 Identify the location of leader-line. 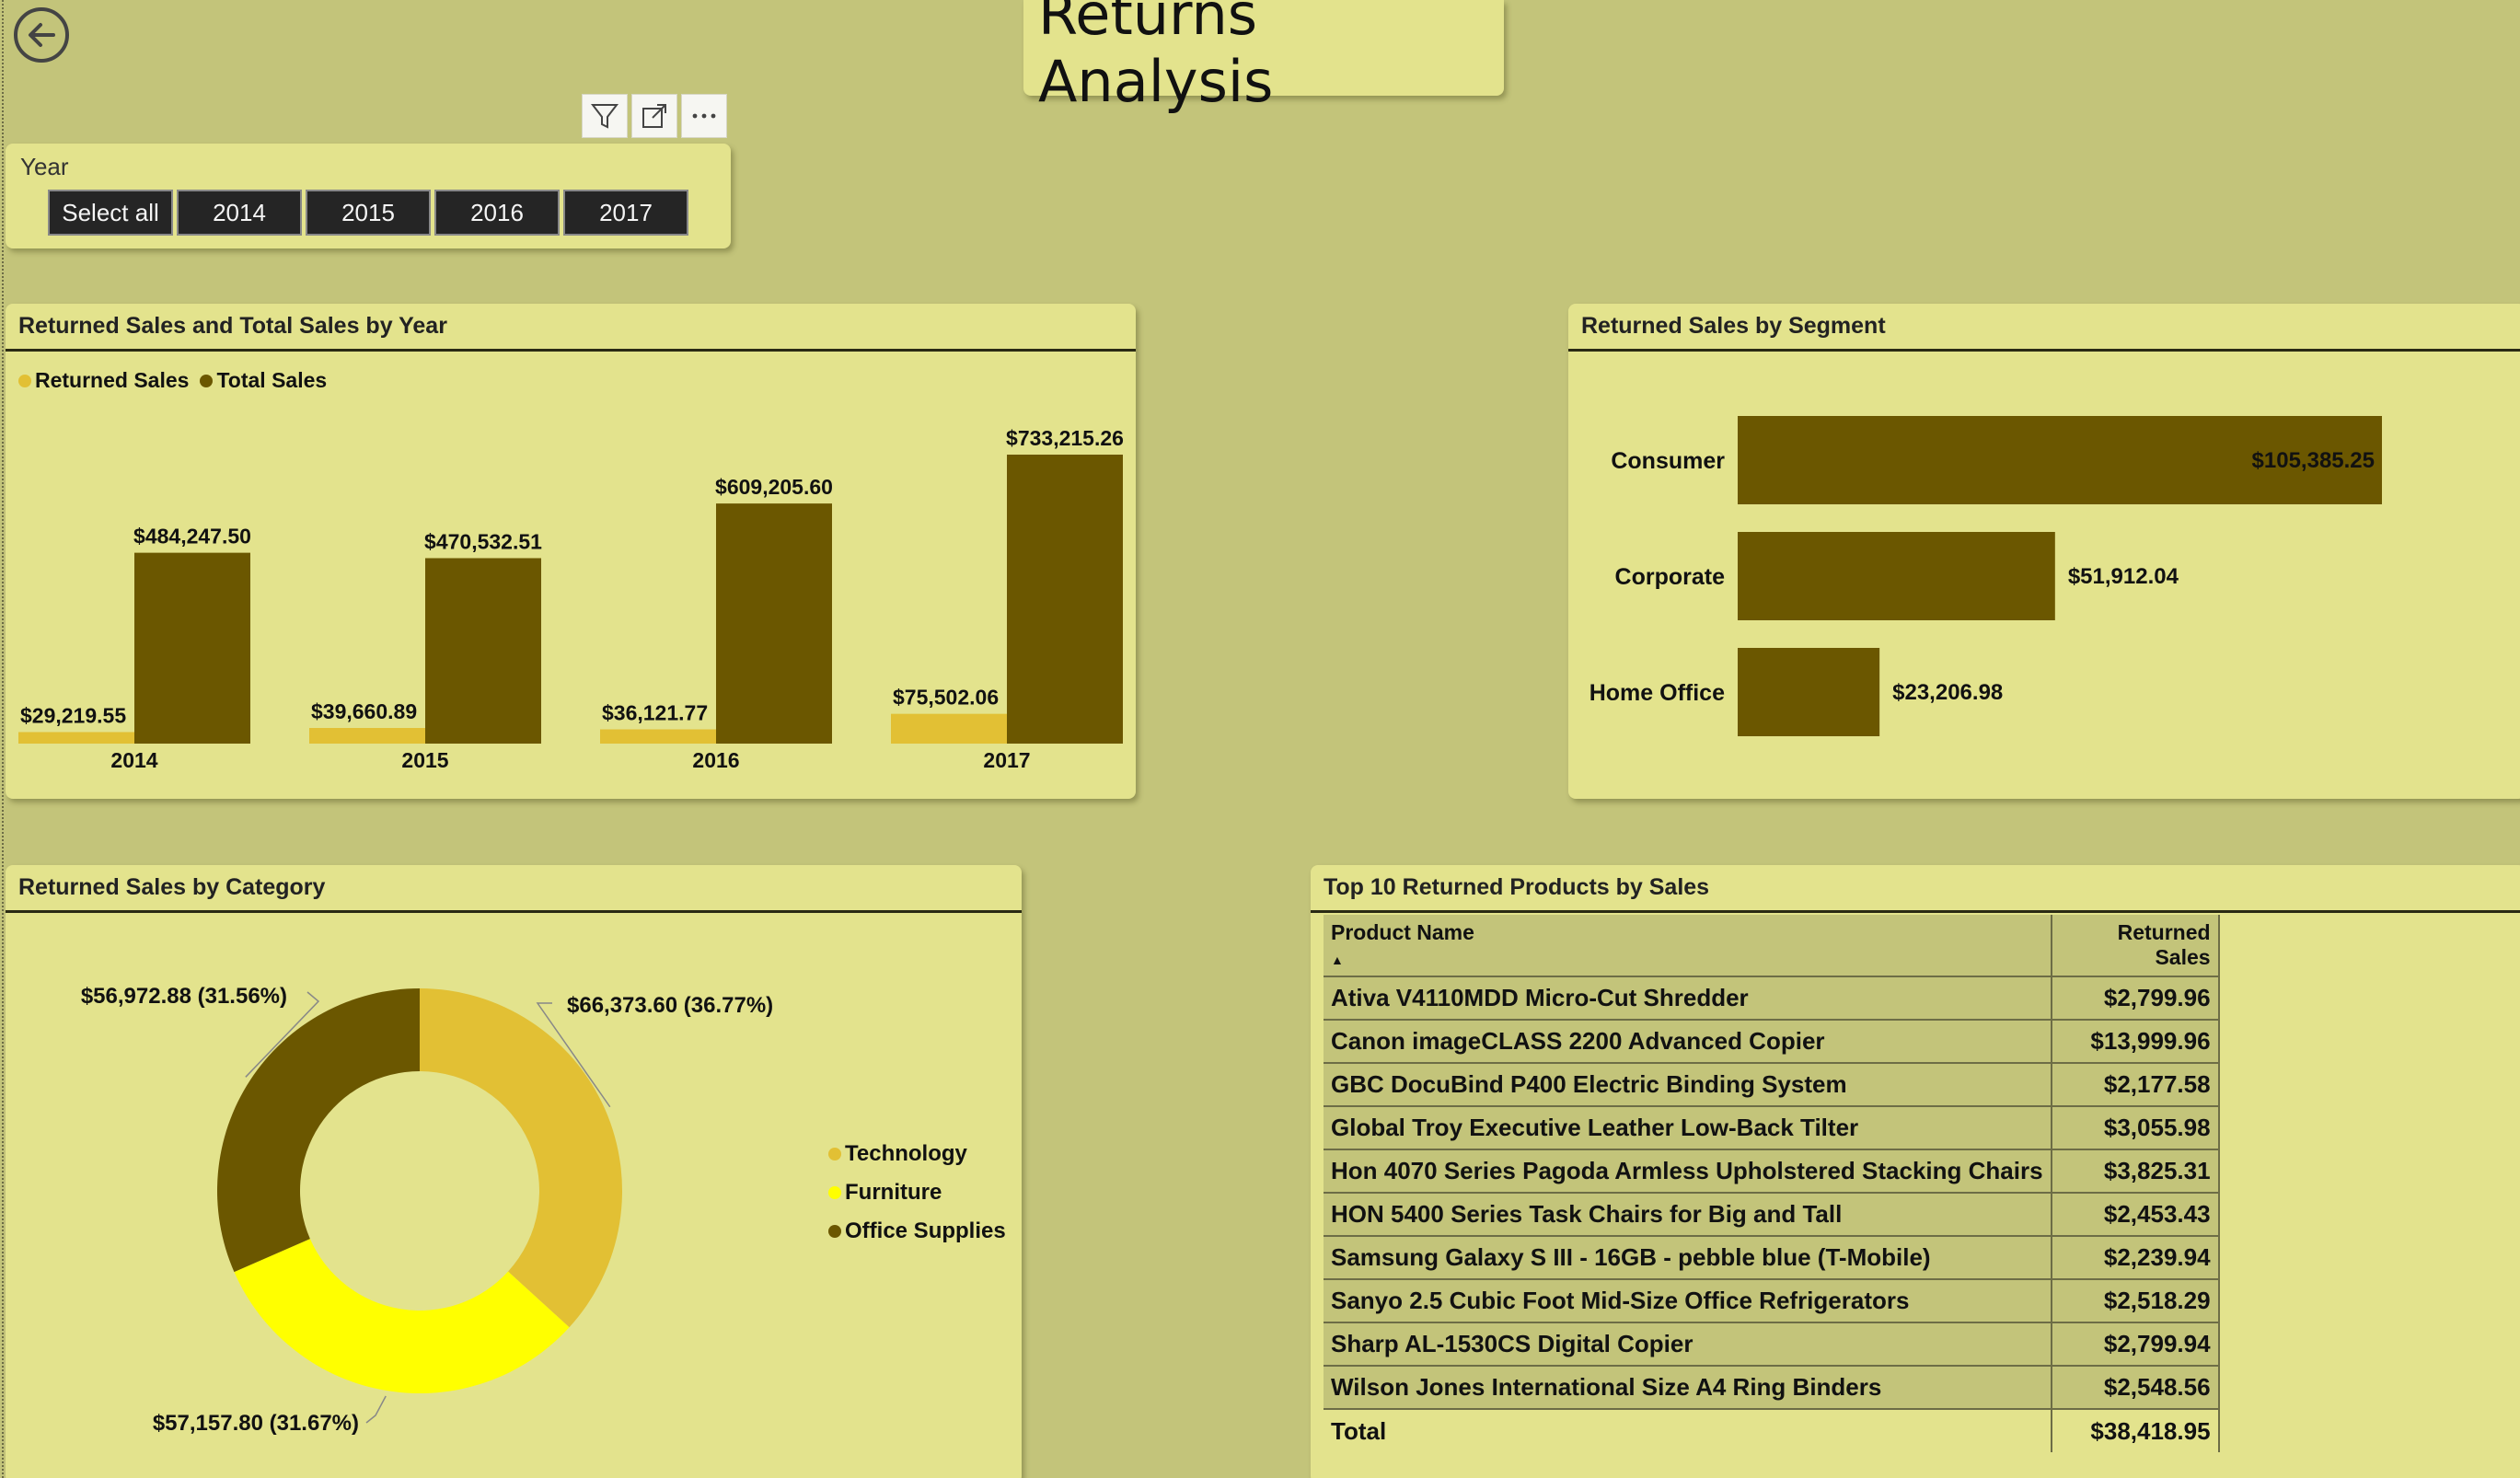
(376, 1410).